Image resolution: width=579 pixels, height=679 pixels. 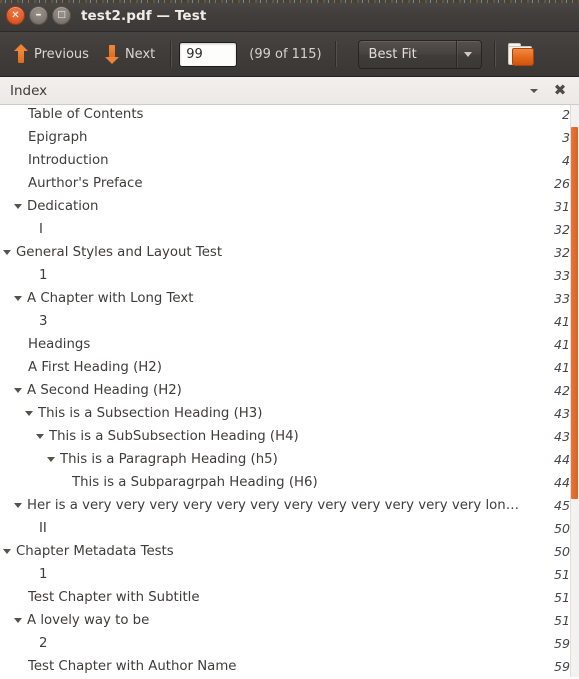 What do you see at coordinates (565, 114) in the screenshot?
I see `index-tree-row-page: 2` at bounding box center [565, 114].